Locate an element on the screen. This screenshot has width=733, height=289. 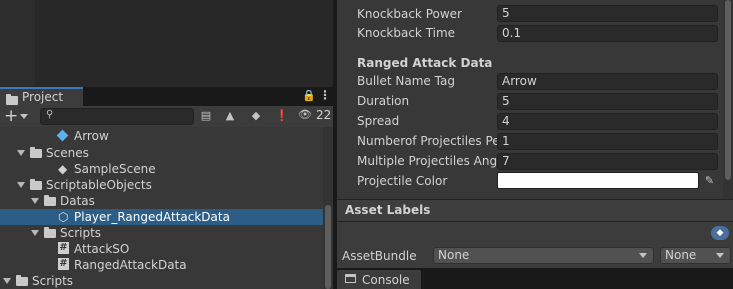
search-by-label-icon: ◆ is located at coordinates (256, 116).